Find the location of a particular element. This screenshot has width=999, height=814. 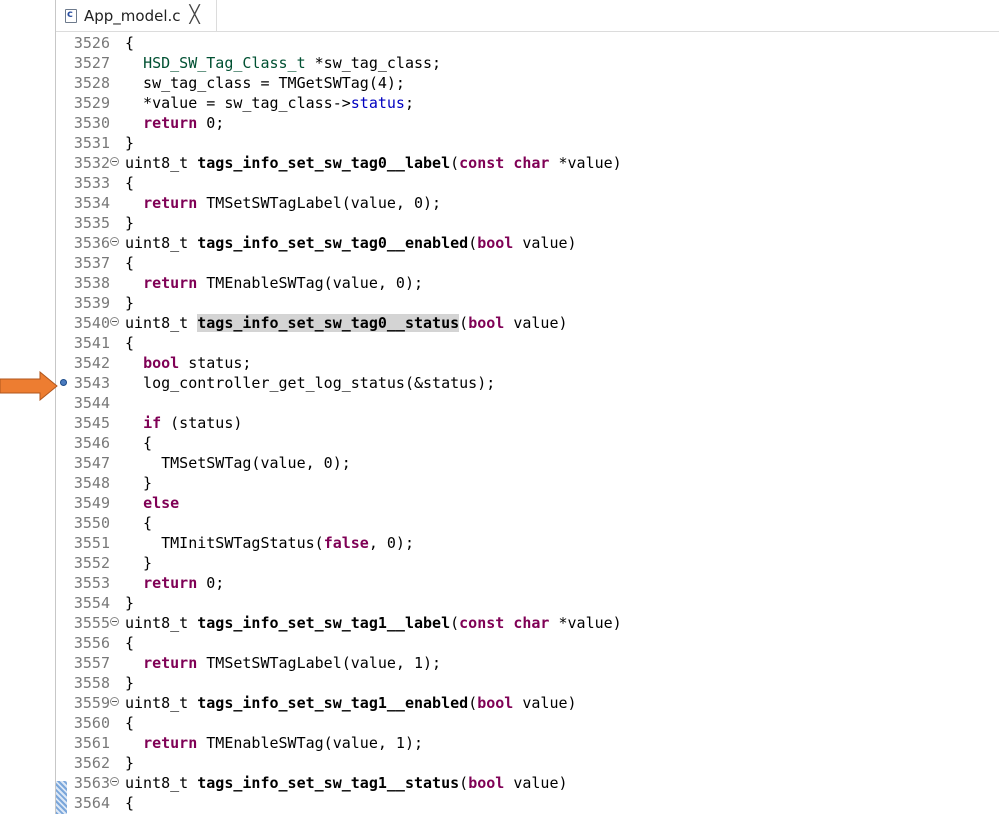

code-line: 3527 HSD_SW_Tag_Class_t *sw_tag_class; is located at coordinates (527, 63).